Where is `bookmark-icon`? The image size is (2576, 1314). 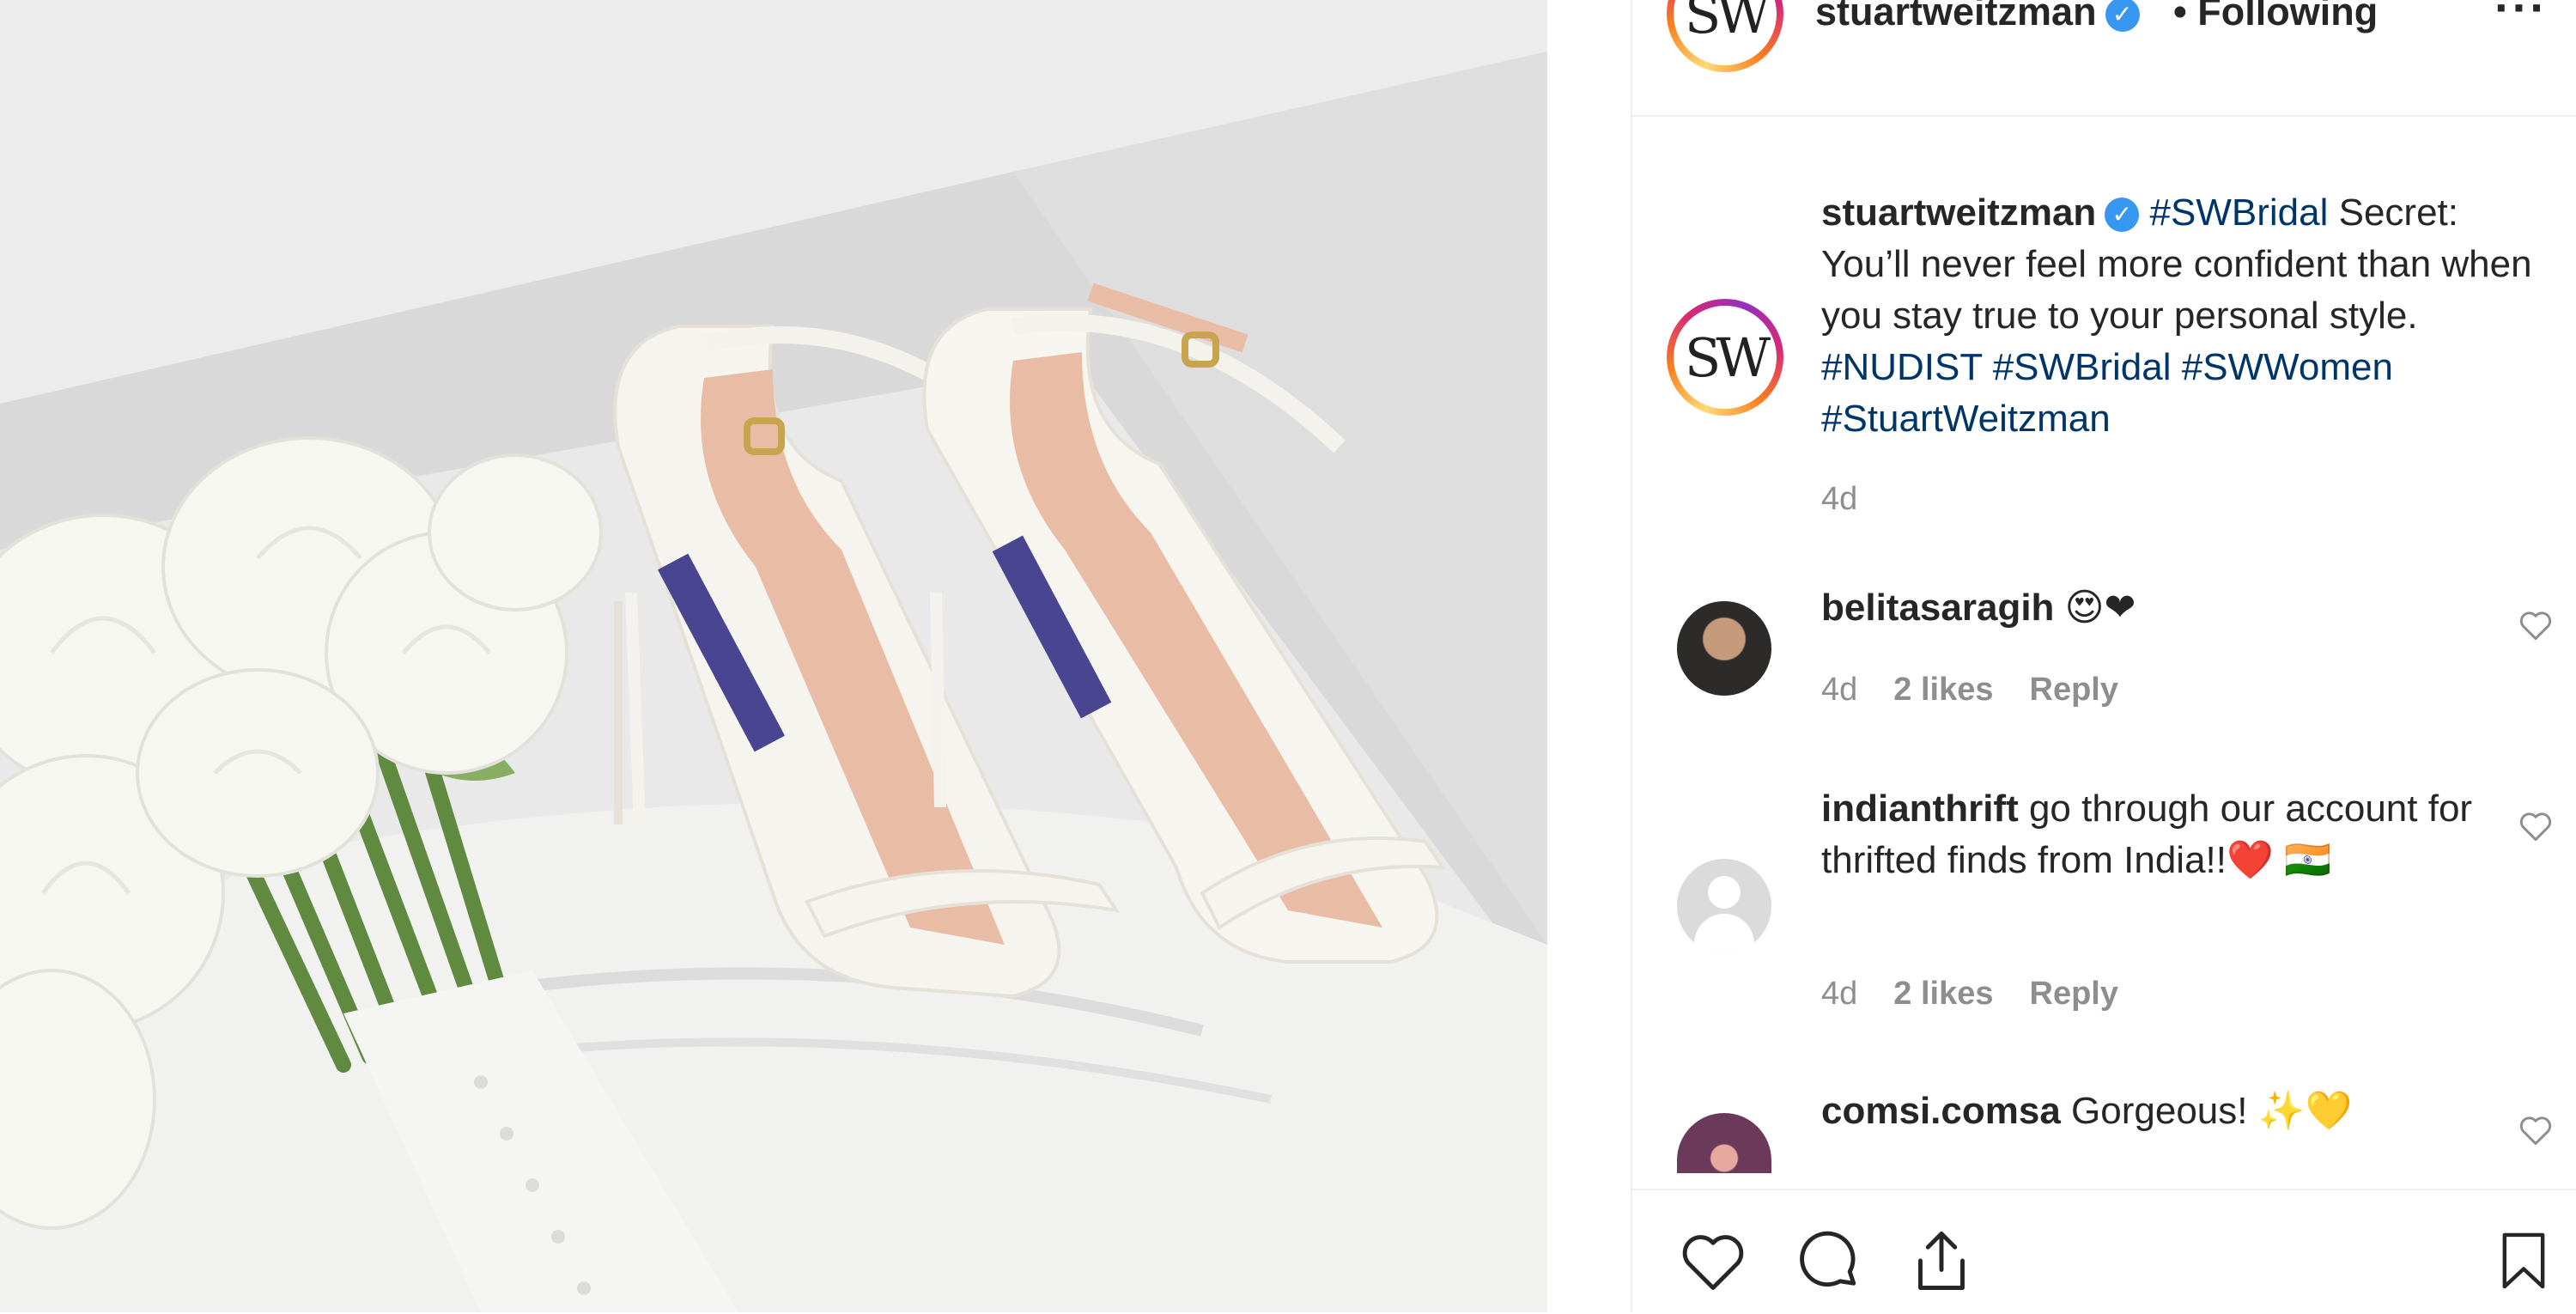 bookmark-icon is located at coordinates (2523, 1260).